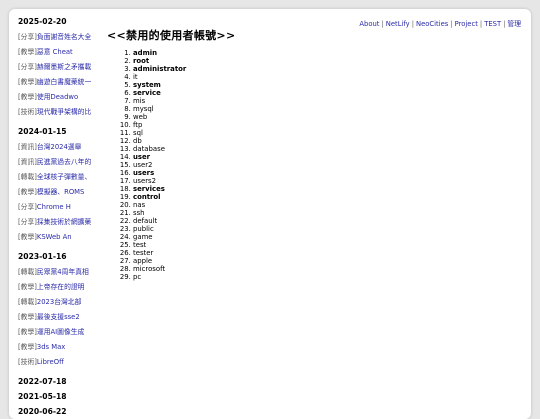  What do you see at coordinates (139, 213) in the screenshot?
I see `account-name: ssh` at bounding box center [139, 213].